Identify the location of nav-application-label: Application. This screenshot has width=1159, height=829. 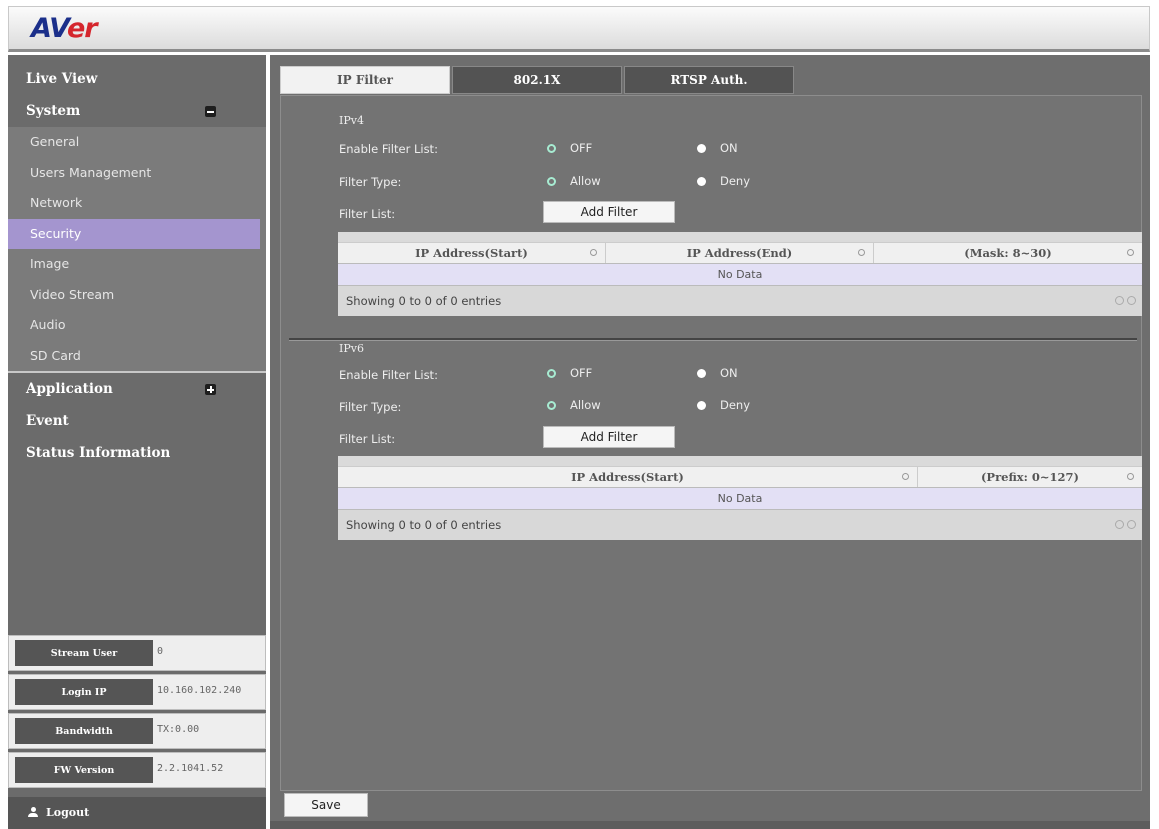
(69, 389).